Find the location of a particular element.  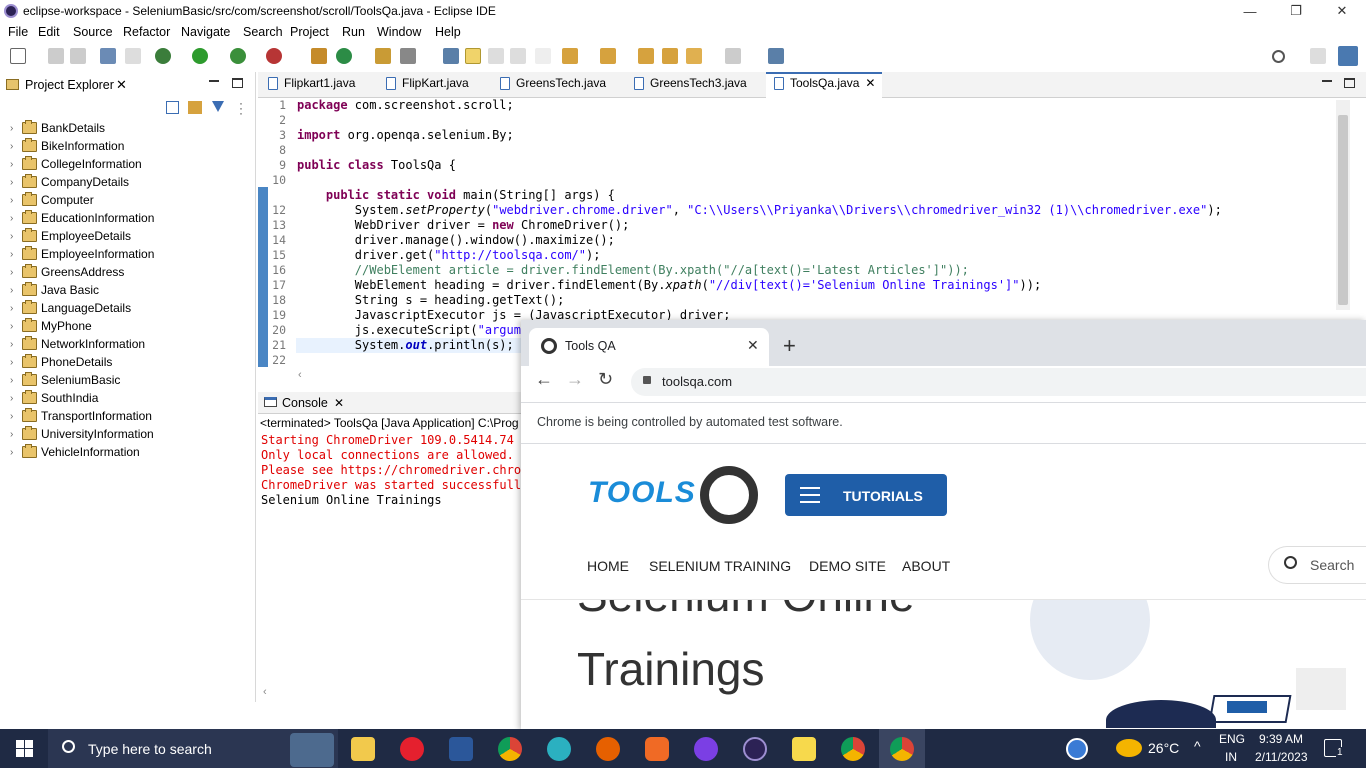

language-code: ENG is located at coordinates (1232, 739).